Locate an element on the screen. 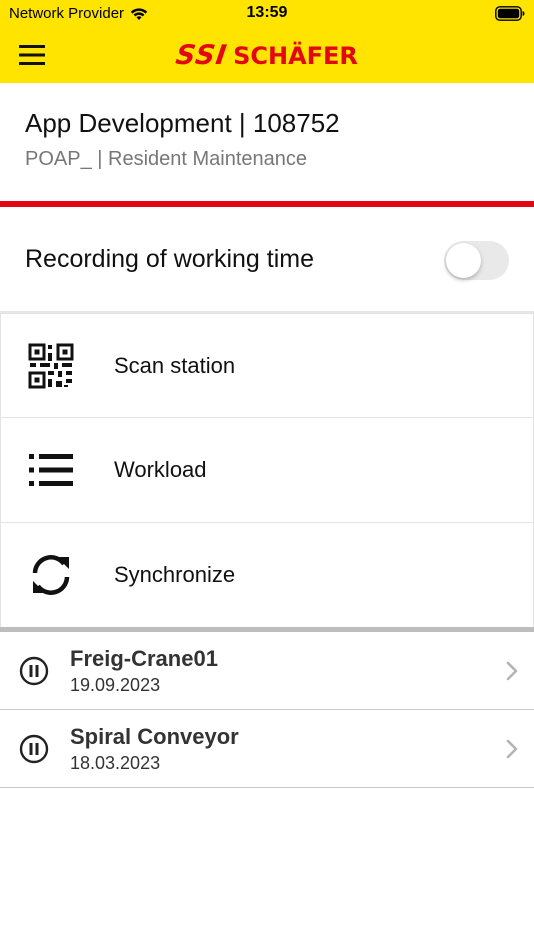 The height and width of the screenshot is (950, 534). brand-logo: SSI SCHÄFER is located at coordinates (267, 55).